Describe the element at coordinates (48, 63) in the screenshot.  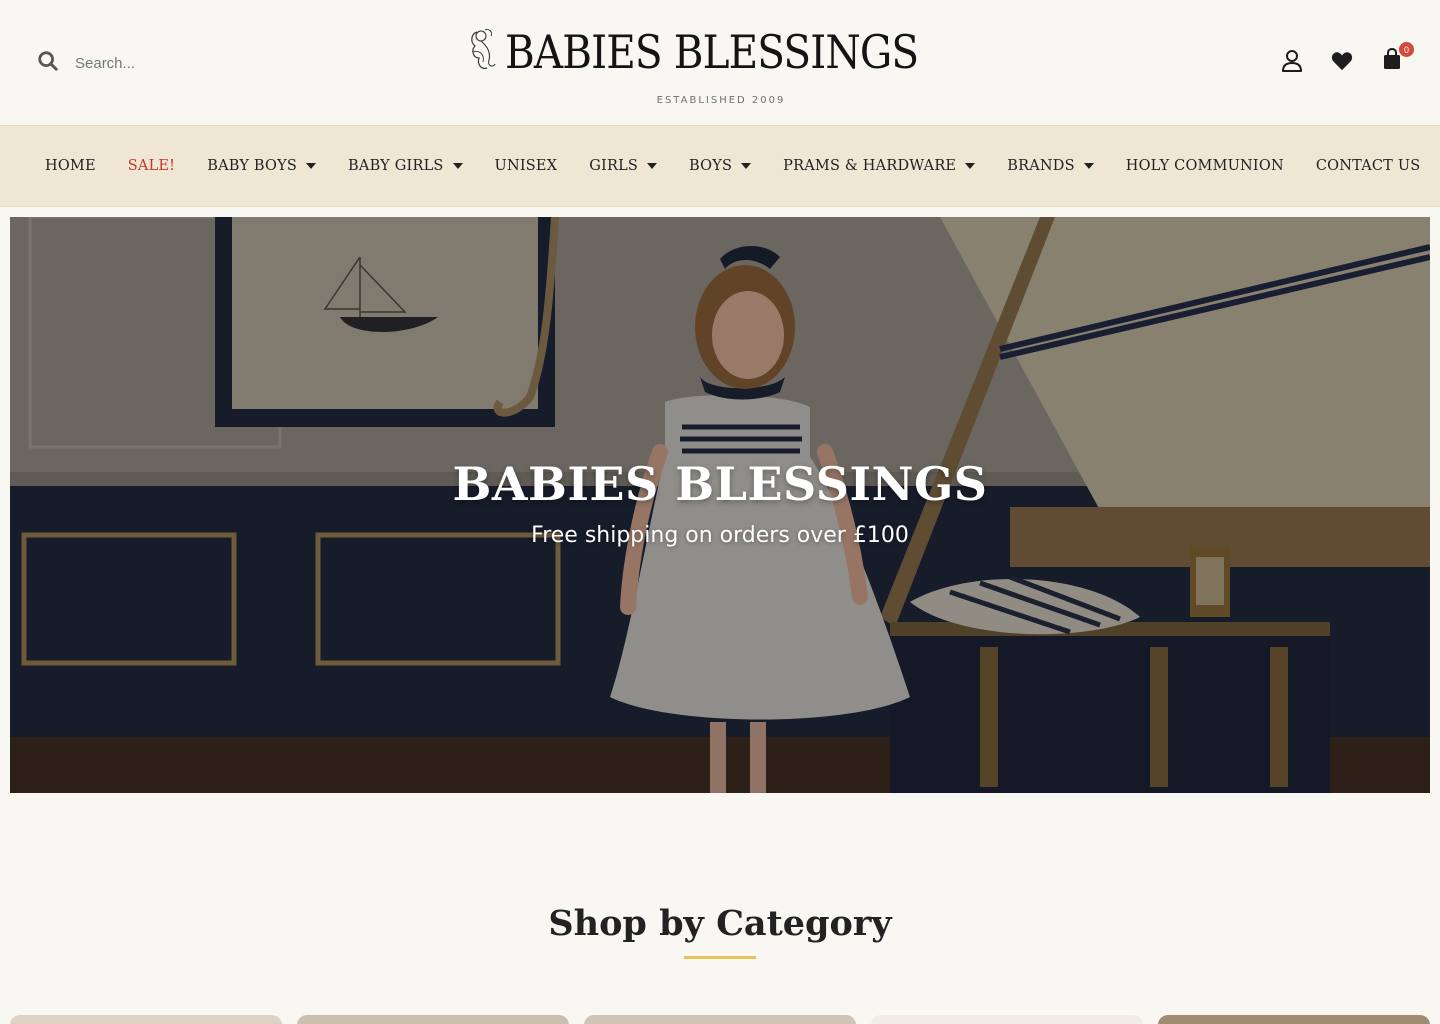
I see `search-icon` at that location.